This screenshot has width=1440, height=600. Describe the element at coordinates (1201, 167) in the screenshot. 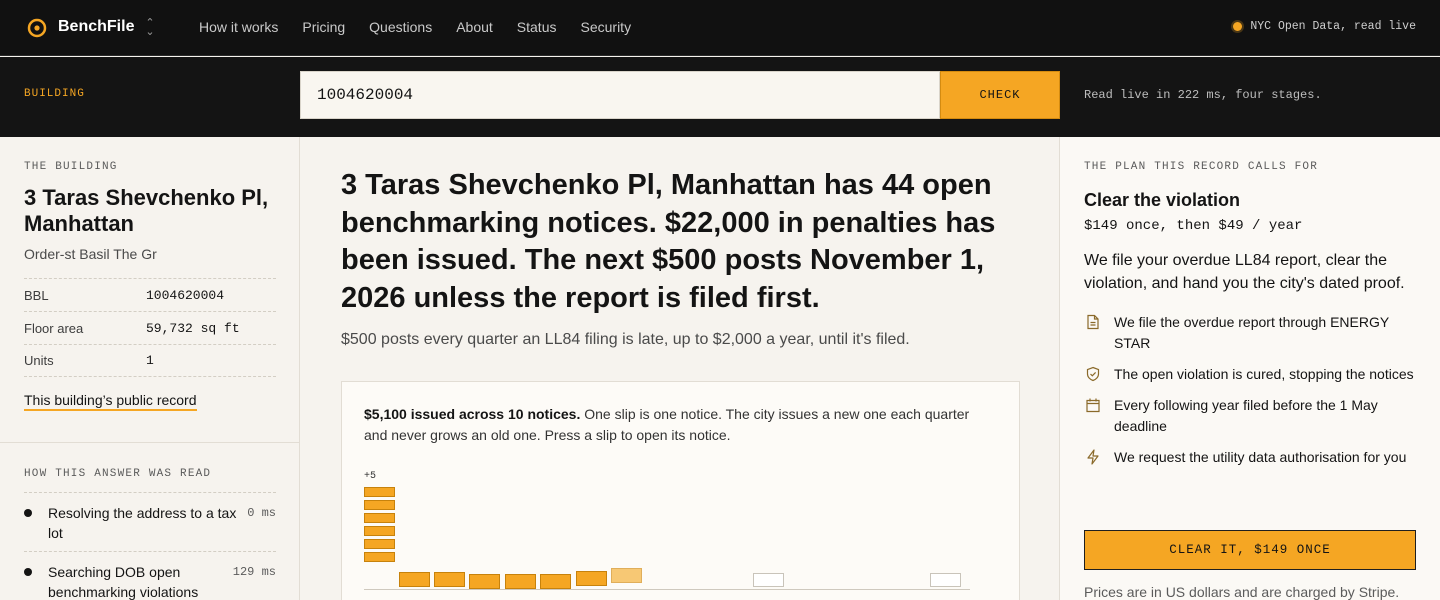

I see `plan-eyebrow: THE PLAN THIS RECORD CALLS FOR` at that location.